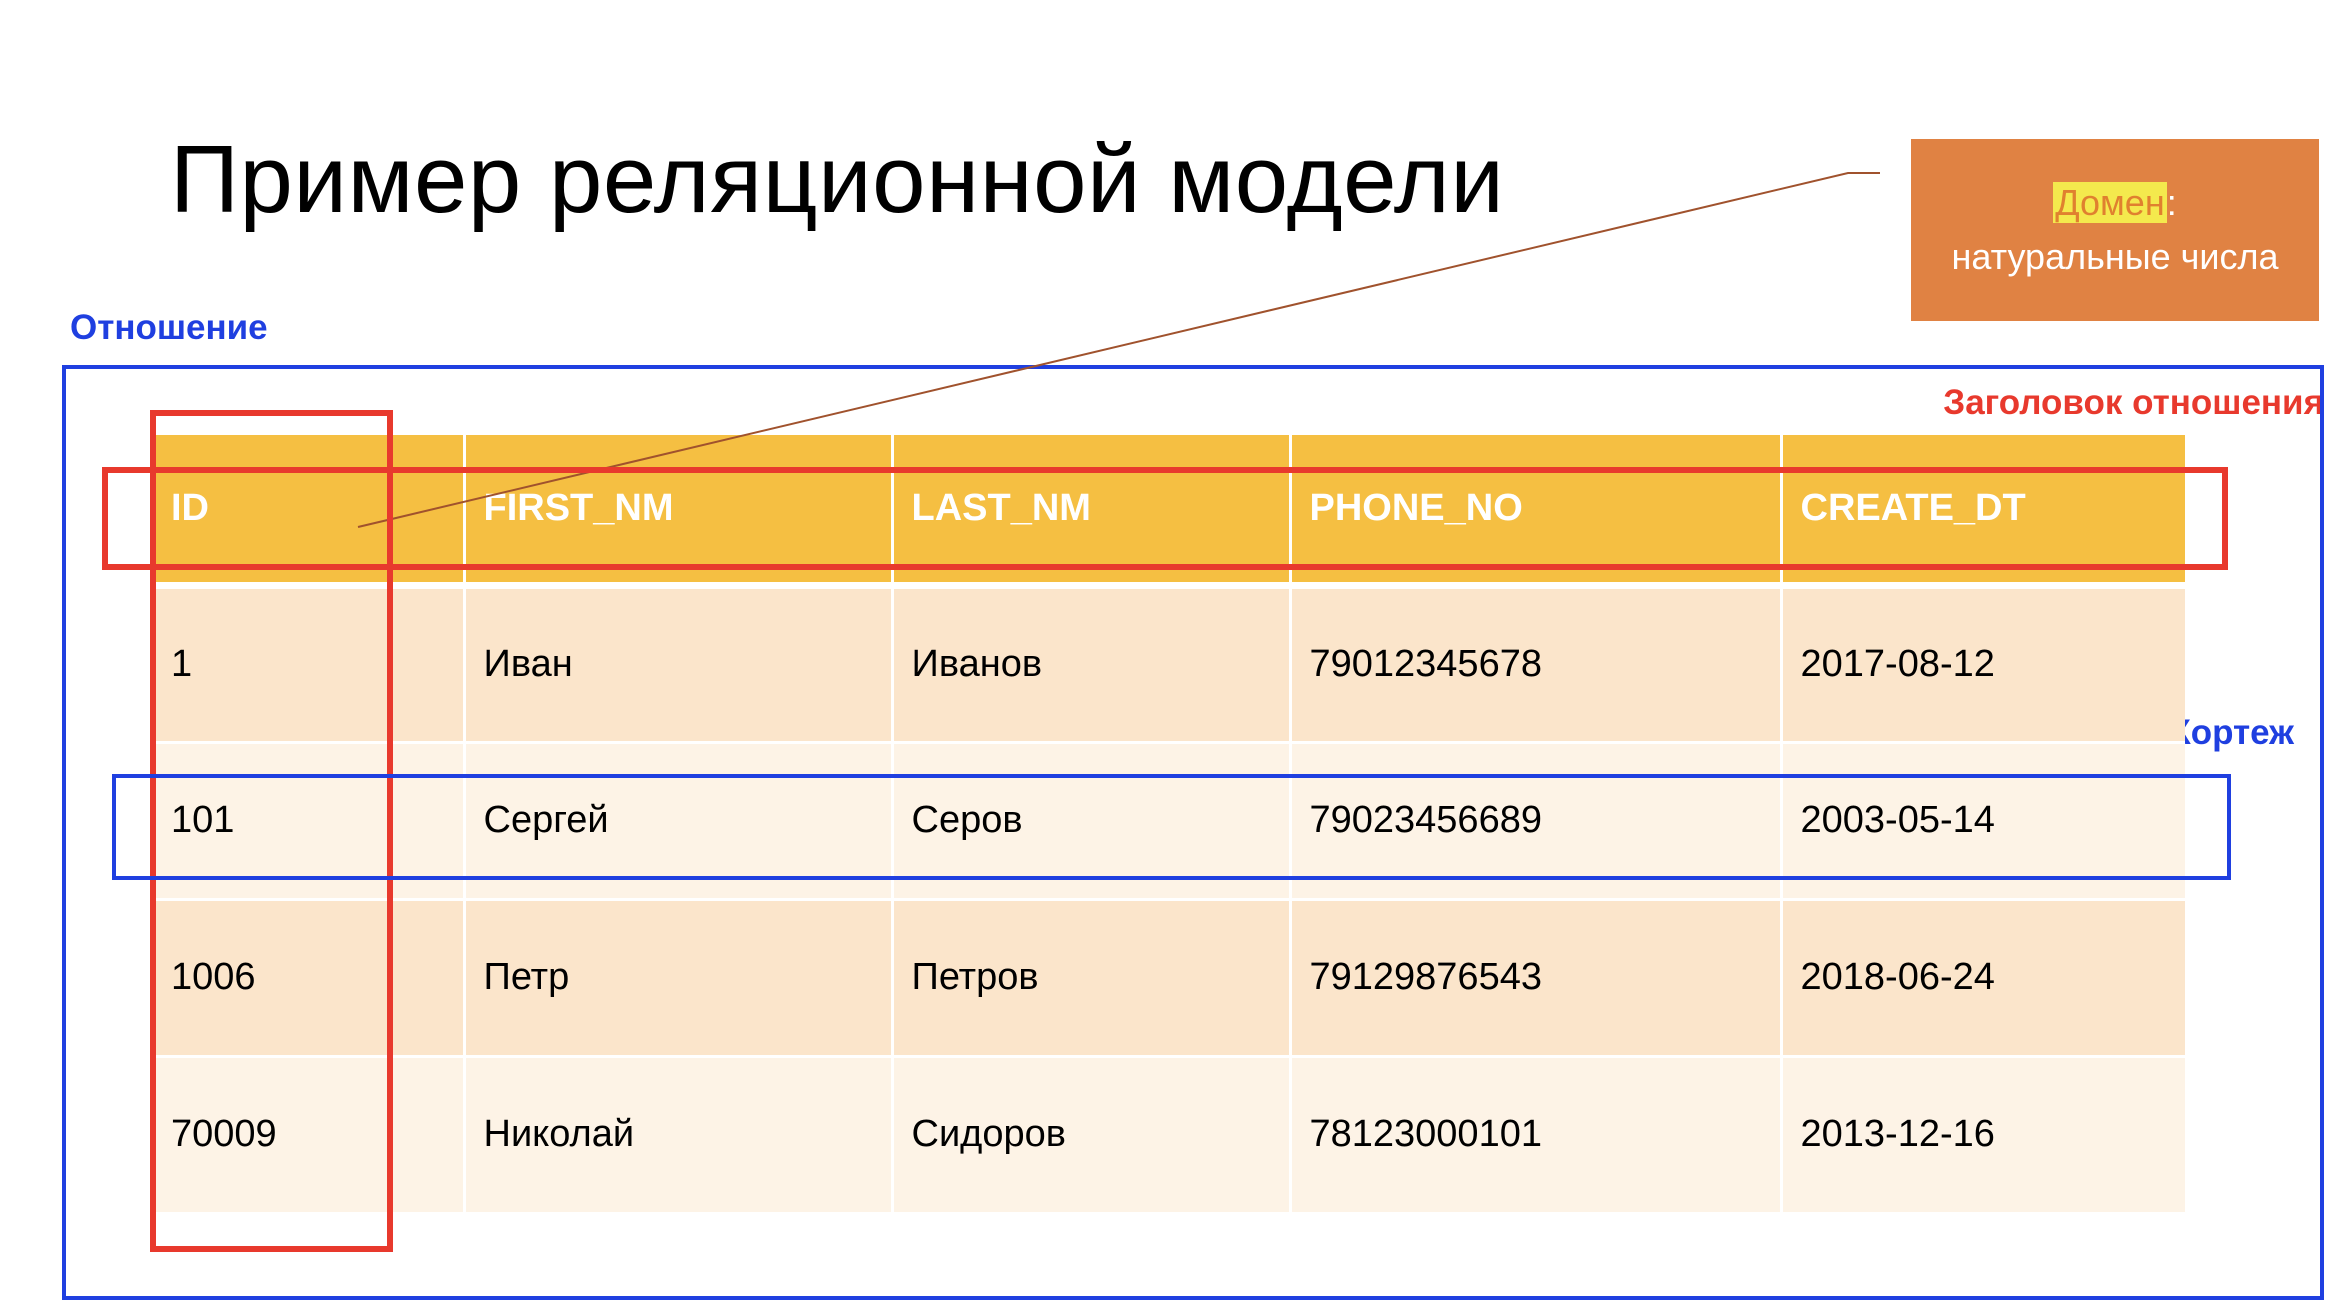  Describe the element at coordinates (1983, 512) in the screenshot. I see `column-header-create-dt: CREATE_DT` at that location.